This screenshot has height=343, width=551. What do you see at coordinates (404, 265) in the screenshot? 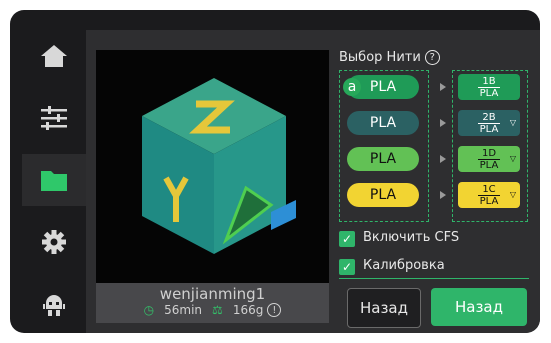
I see `calibration-label: Калибровка` at bounding box center [404, 265].